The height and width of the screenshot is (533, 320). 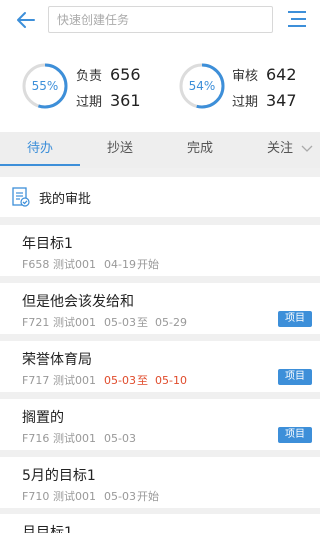 What do you see at coordinates (125, 100) in the screenshot?
I see `stat-value: 361` at bounding box center [125, 100].